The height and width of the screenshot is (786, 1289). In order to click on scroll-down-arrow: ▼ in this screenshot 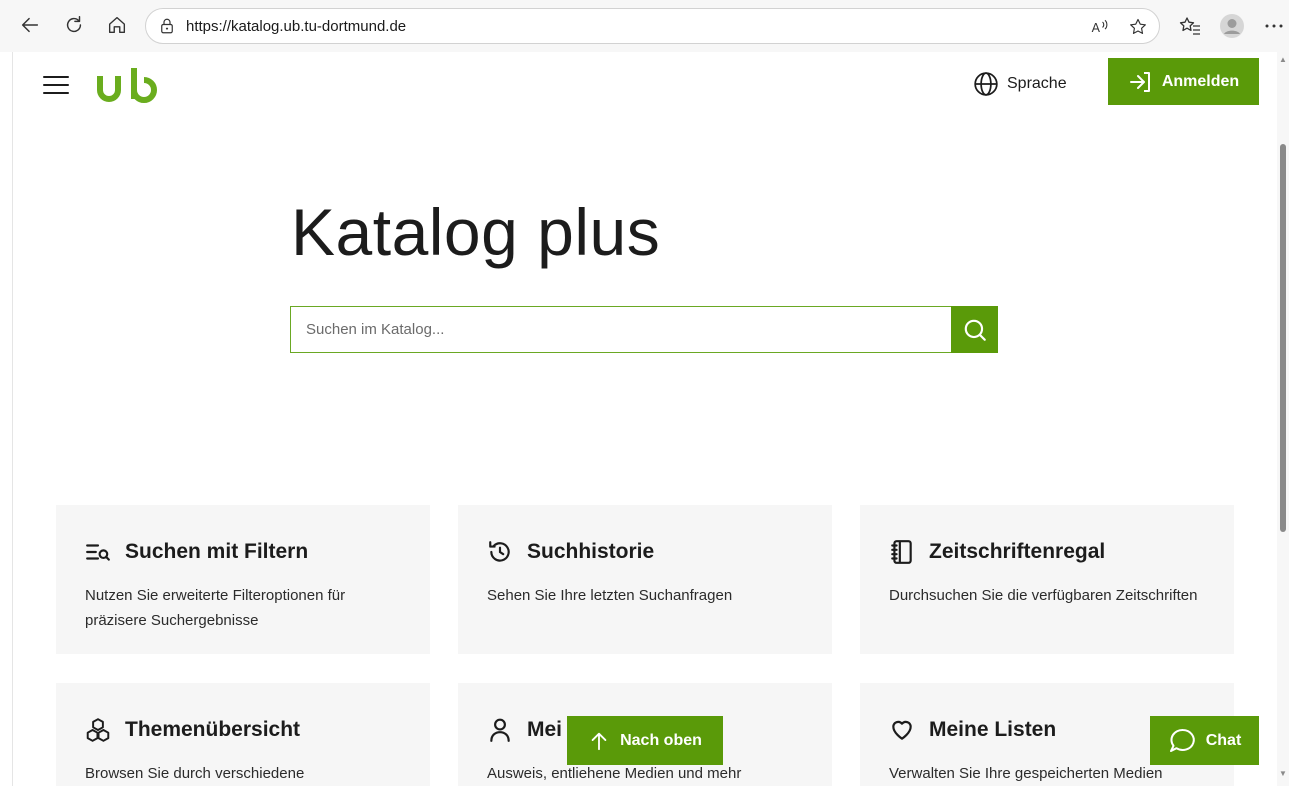, I will do `click(1283, 774)`.